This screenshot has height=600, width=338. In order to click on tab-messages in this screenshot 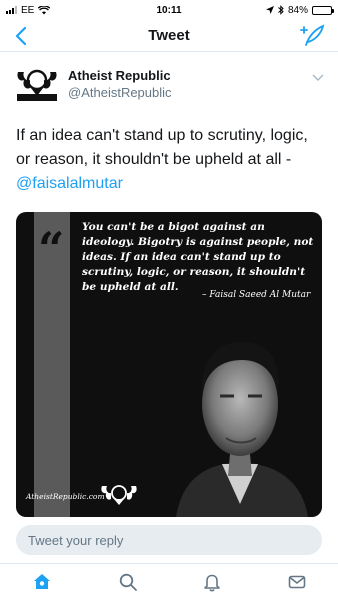, I will do `click(297, 582)`.